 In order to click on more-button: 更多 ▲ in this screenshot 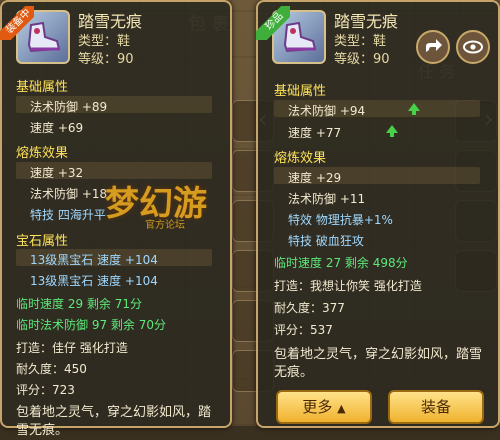, I will do `click(324, 407)`.